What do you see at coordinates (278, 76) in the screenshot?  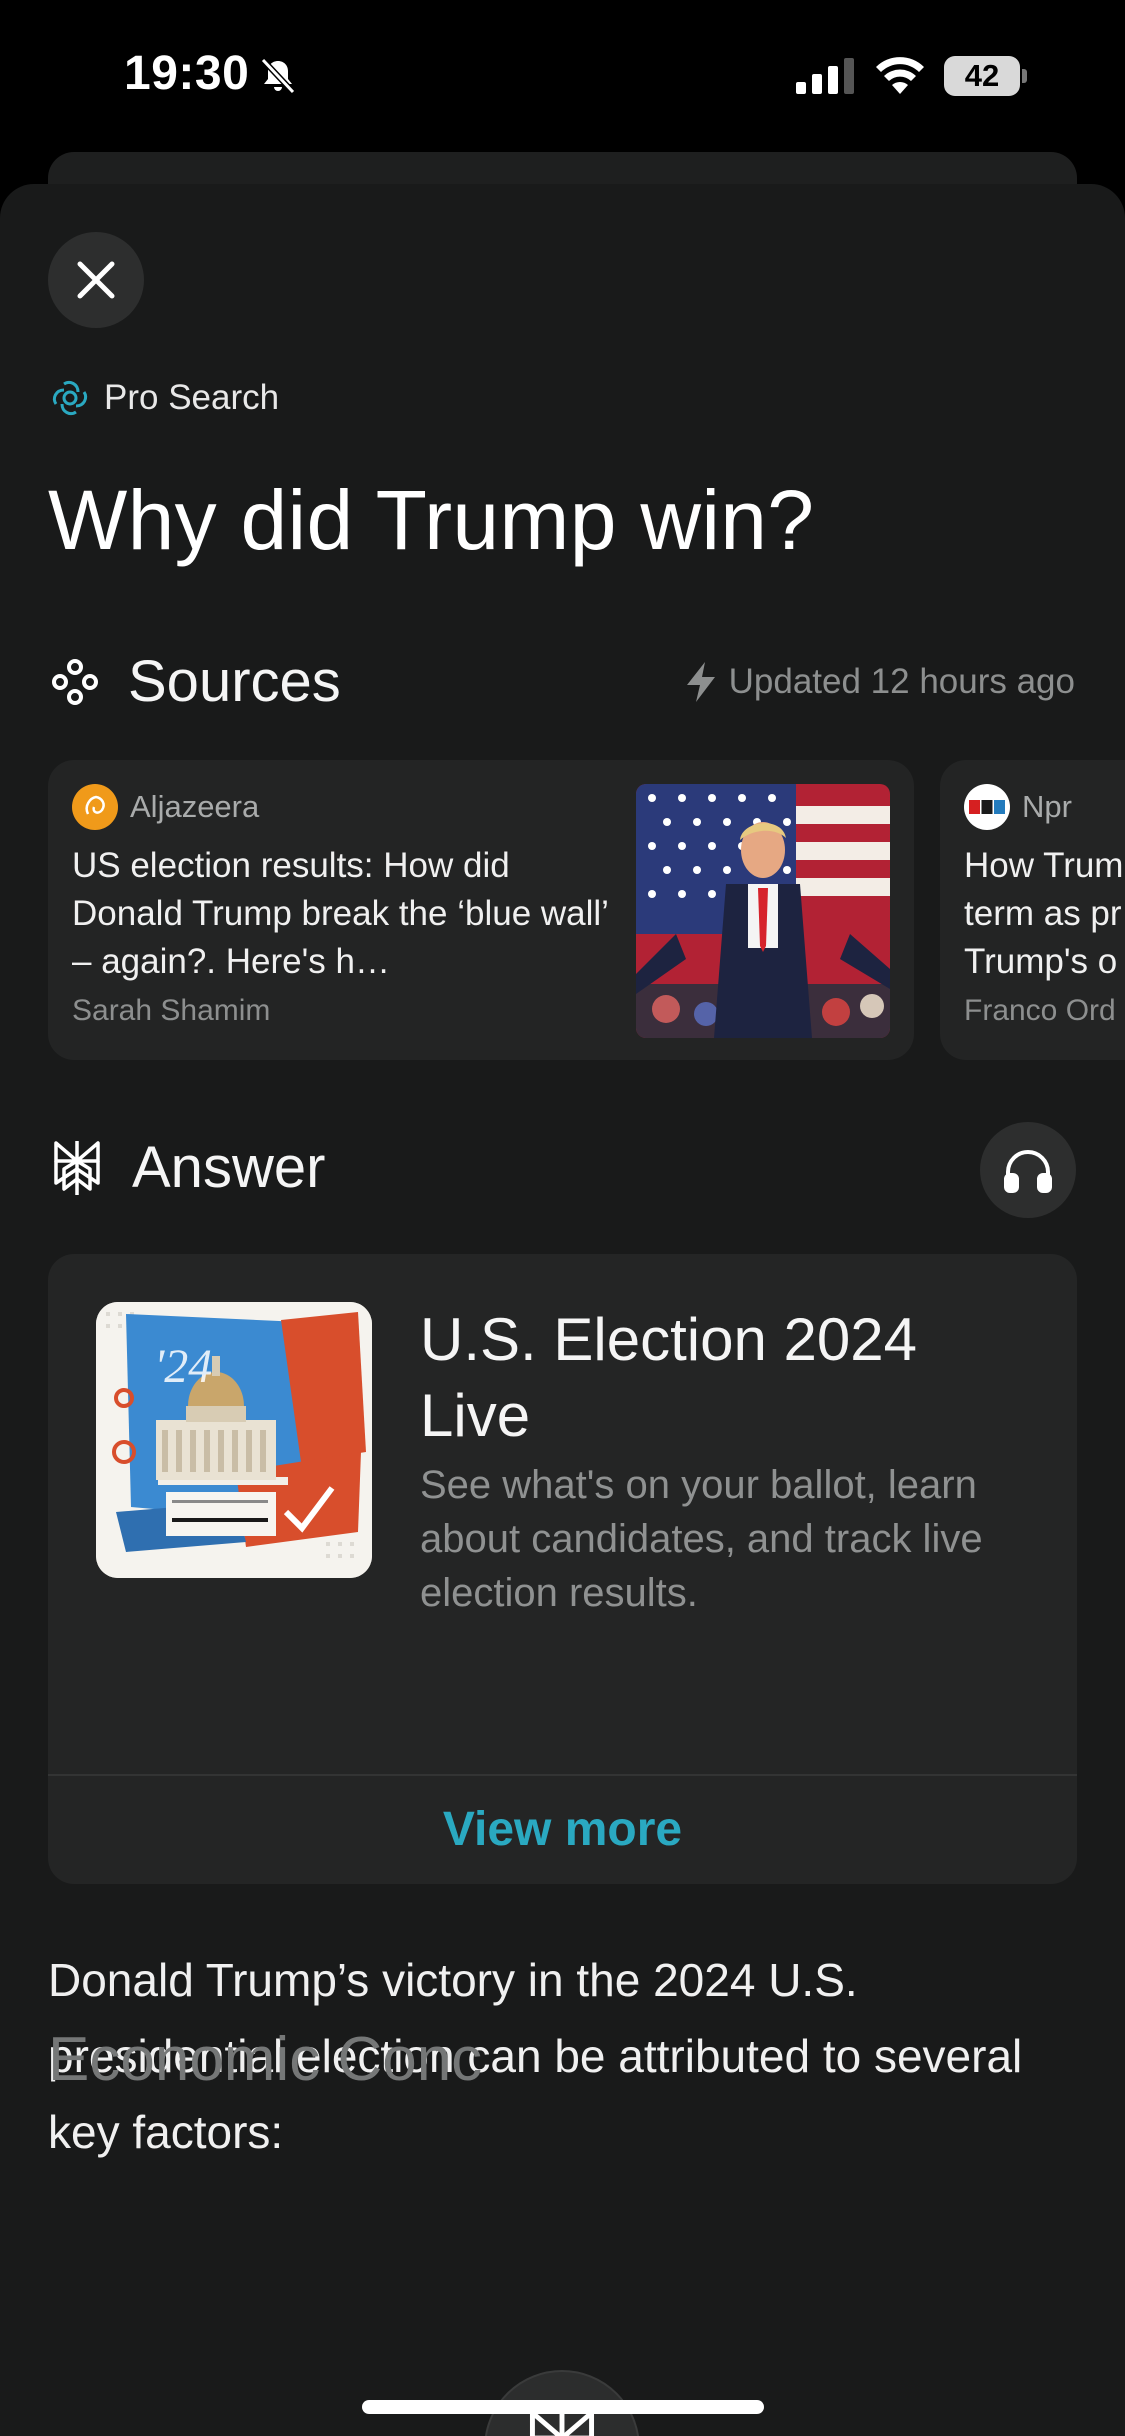 I see `bell-muted-icon` at bounding box center [278, 76].